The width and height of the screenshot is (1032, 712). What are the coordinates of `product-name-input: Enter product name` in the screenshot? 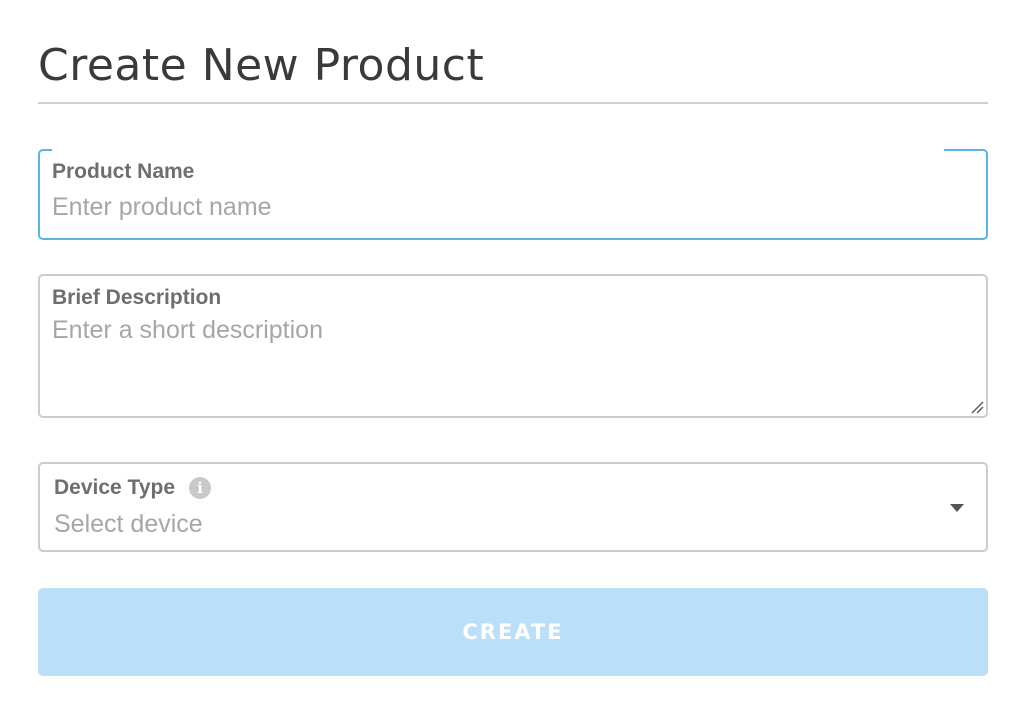 It's located at (162, 207).